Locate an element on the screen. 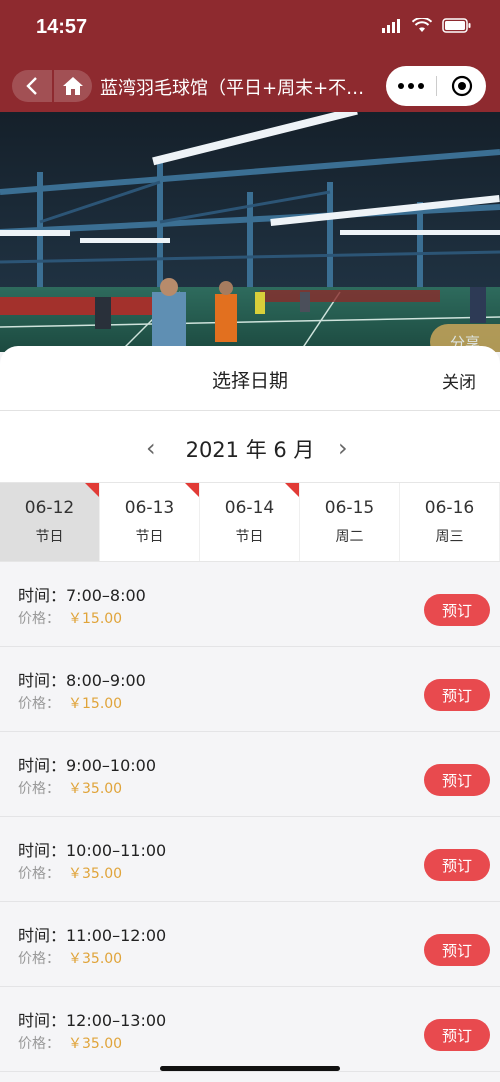 This screenshot has height=1082, width=500. slot-time: 时间：11:00–12:00 is located at coordinates (92, 935).